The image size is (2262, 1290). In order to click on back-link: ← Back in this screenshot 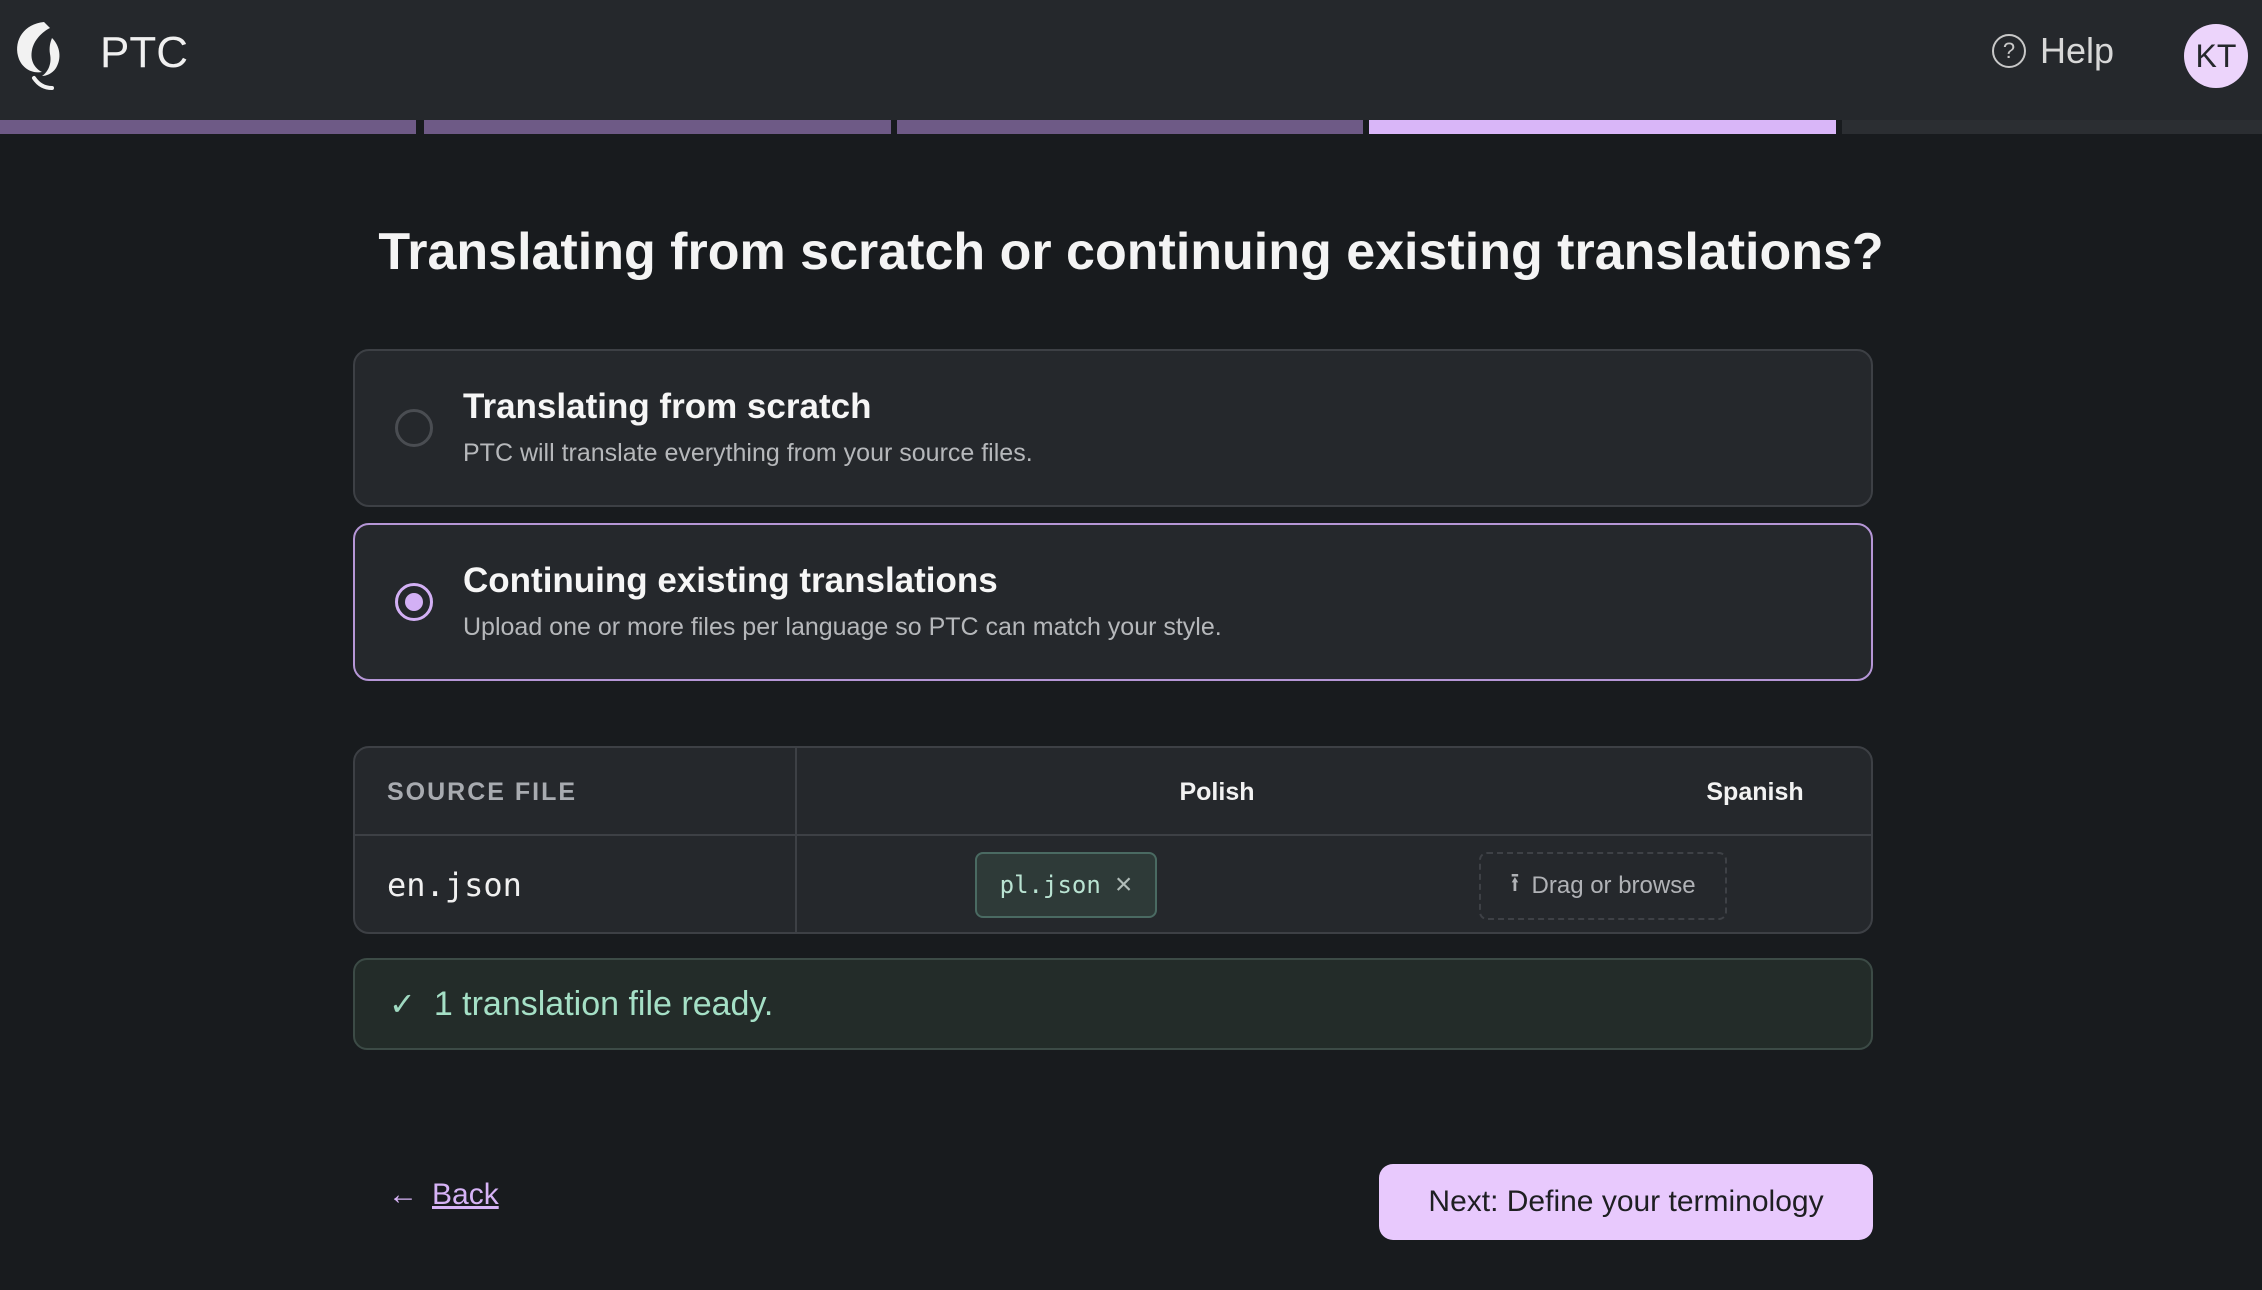, I will do `click(443, 1195)`.